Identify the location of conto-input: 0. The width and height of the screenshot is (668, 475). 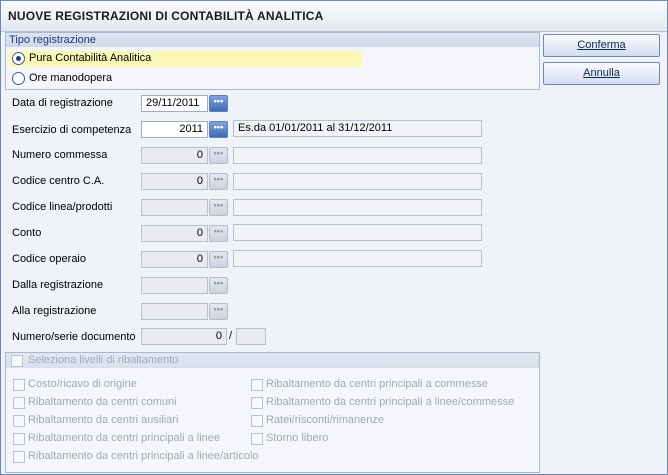
(174, 233).